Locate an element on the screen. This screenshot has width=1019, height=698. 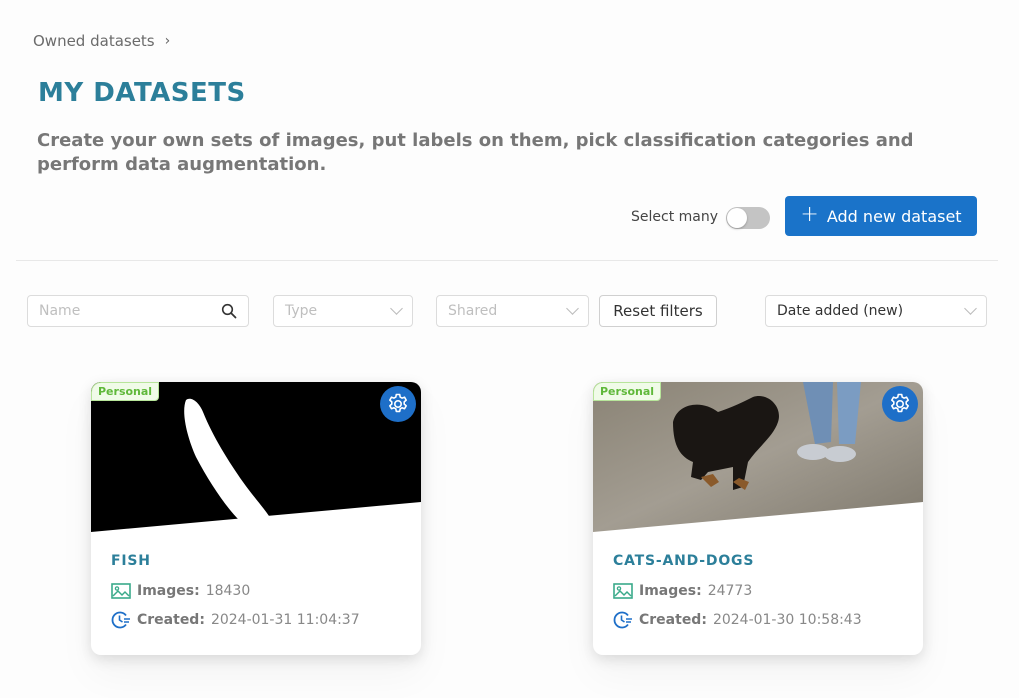
images-count: 18430 is located at coordinates (228, 591).